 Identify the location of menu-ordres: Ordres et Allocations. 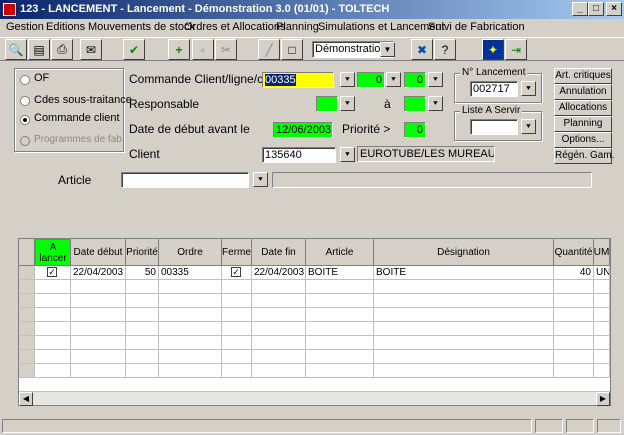
(235, 27).